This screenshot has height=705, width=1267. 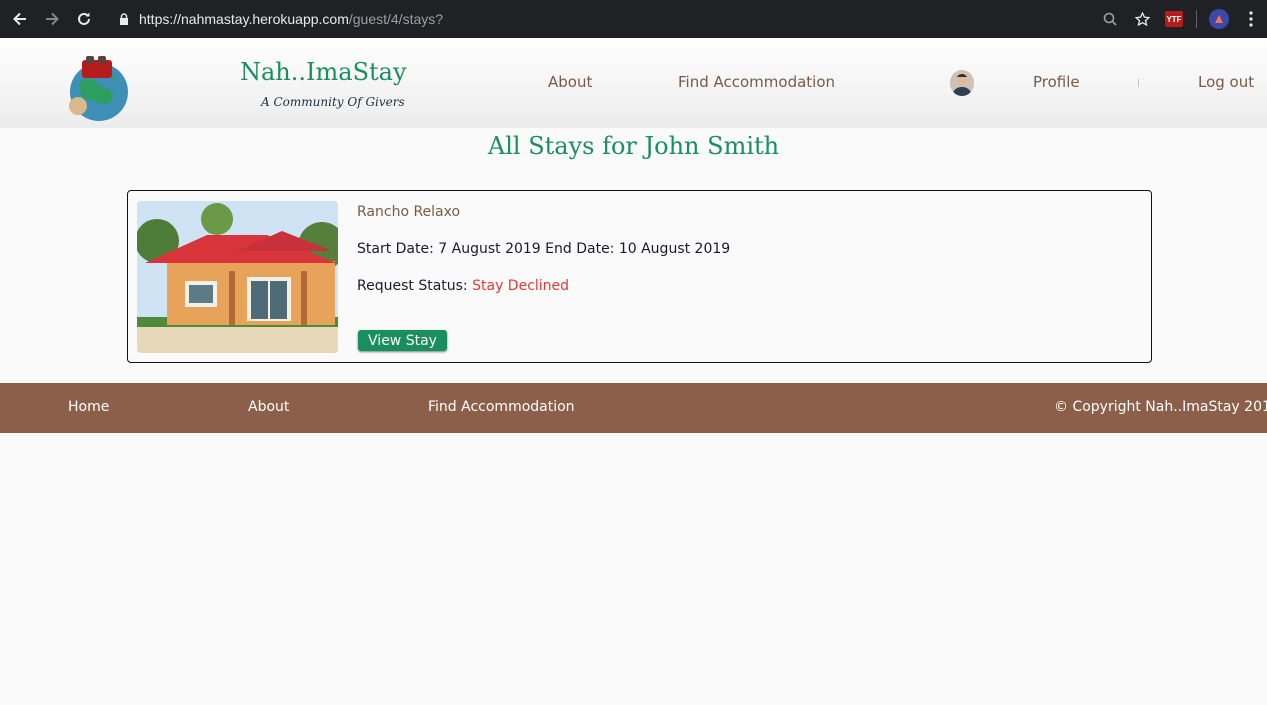 I want to click on nav-about: About, so click(x=570, y=82).